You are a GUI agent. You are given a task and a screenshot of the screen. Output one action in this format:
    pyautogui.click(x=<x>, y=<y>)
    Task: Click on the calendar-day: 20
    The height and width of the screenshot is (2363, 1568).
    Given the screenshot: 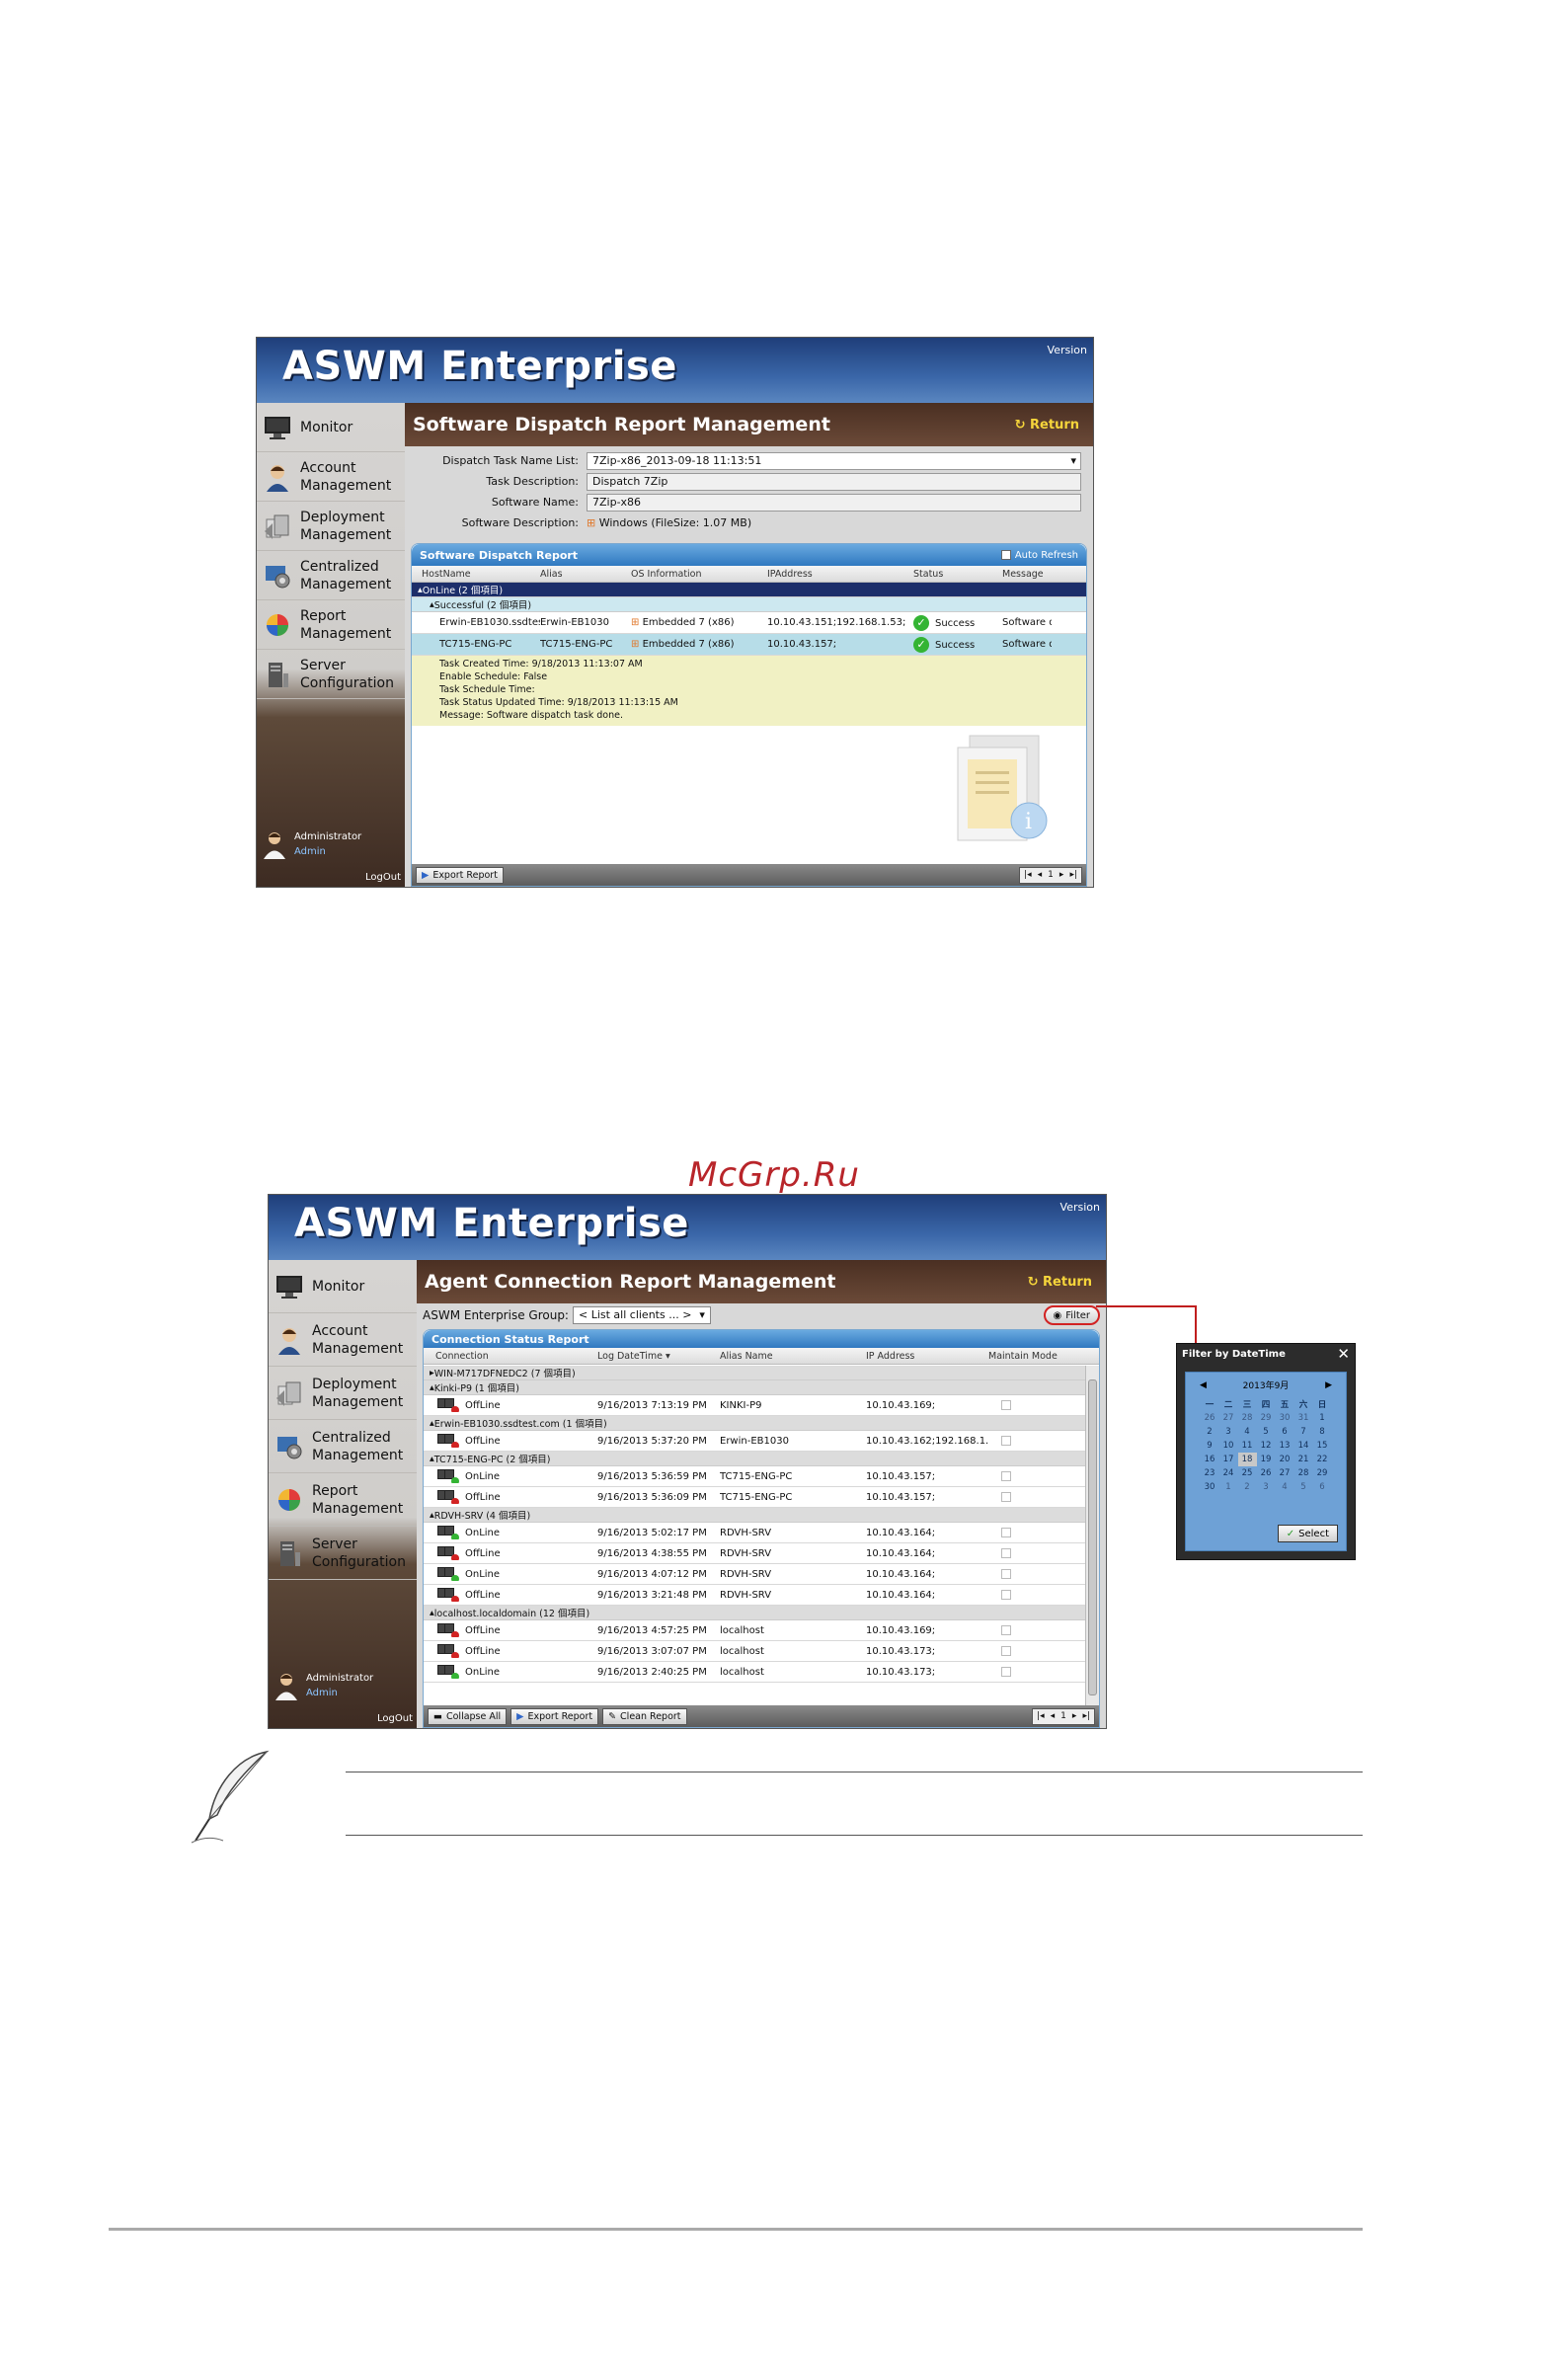 What is the action you would take?
    pyautogui.click(x=1285, y=1459)
    